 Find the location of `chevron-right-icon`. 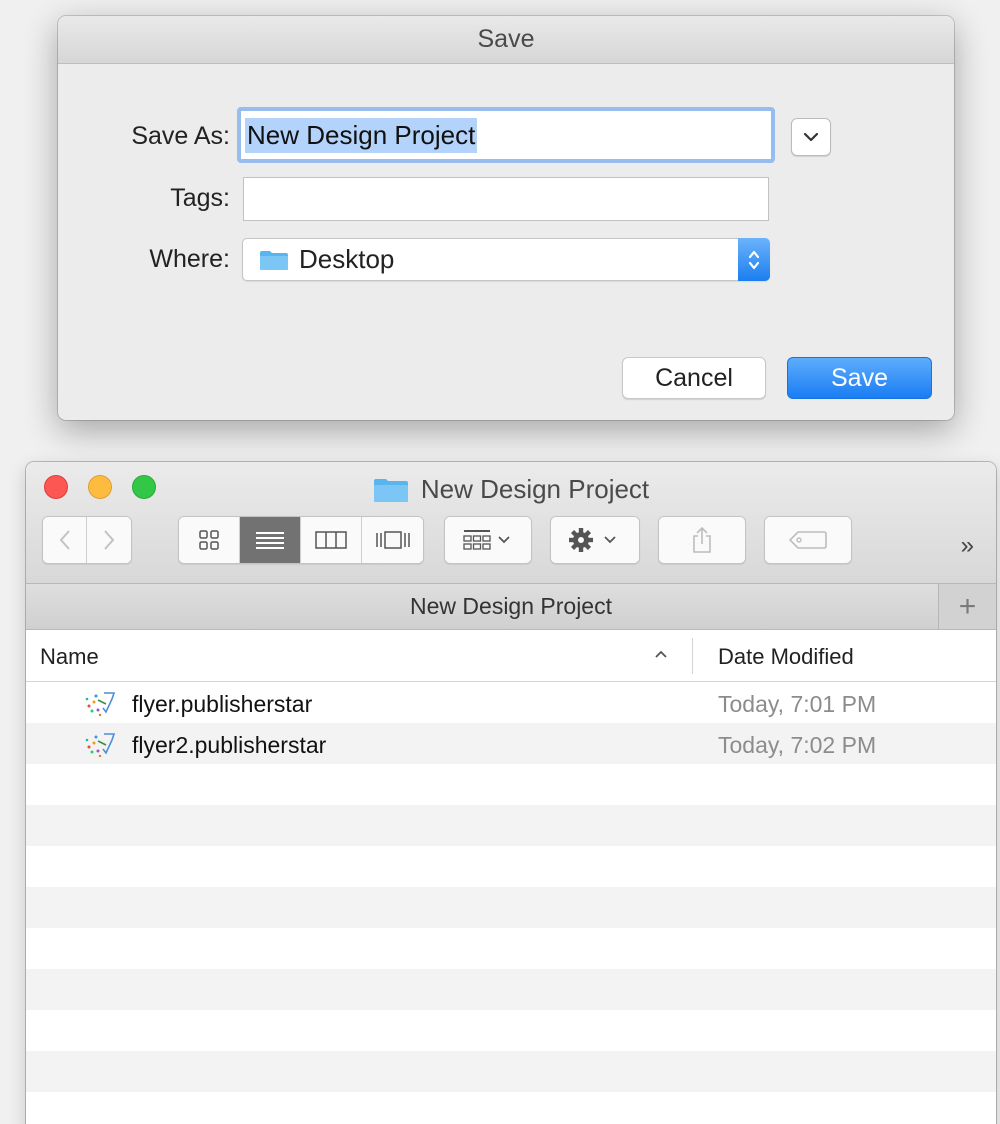

chevron-right-icon is located at coordinates (109, 540).